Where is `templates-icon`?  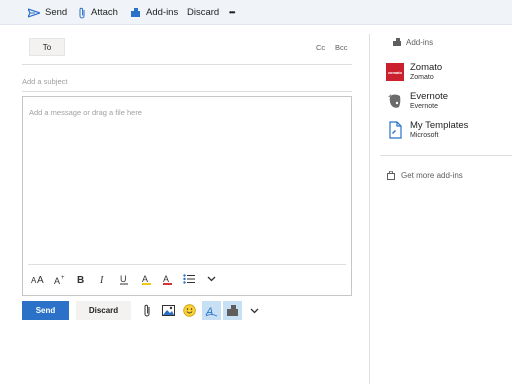
templates-icon is located at coordinates (395, 130).